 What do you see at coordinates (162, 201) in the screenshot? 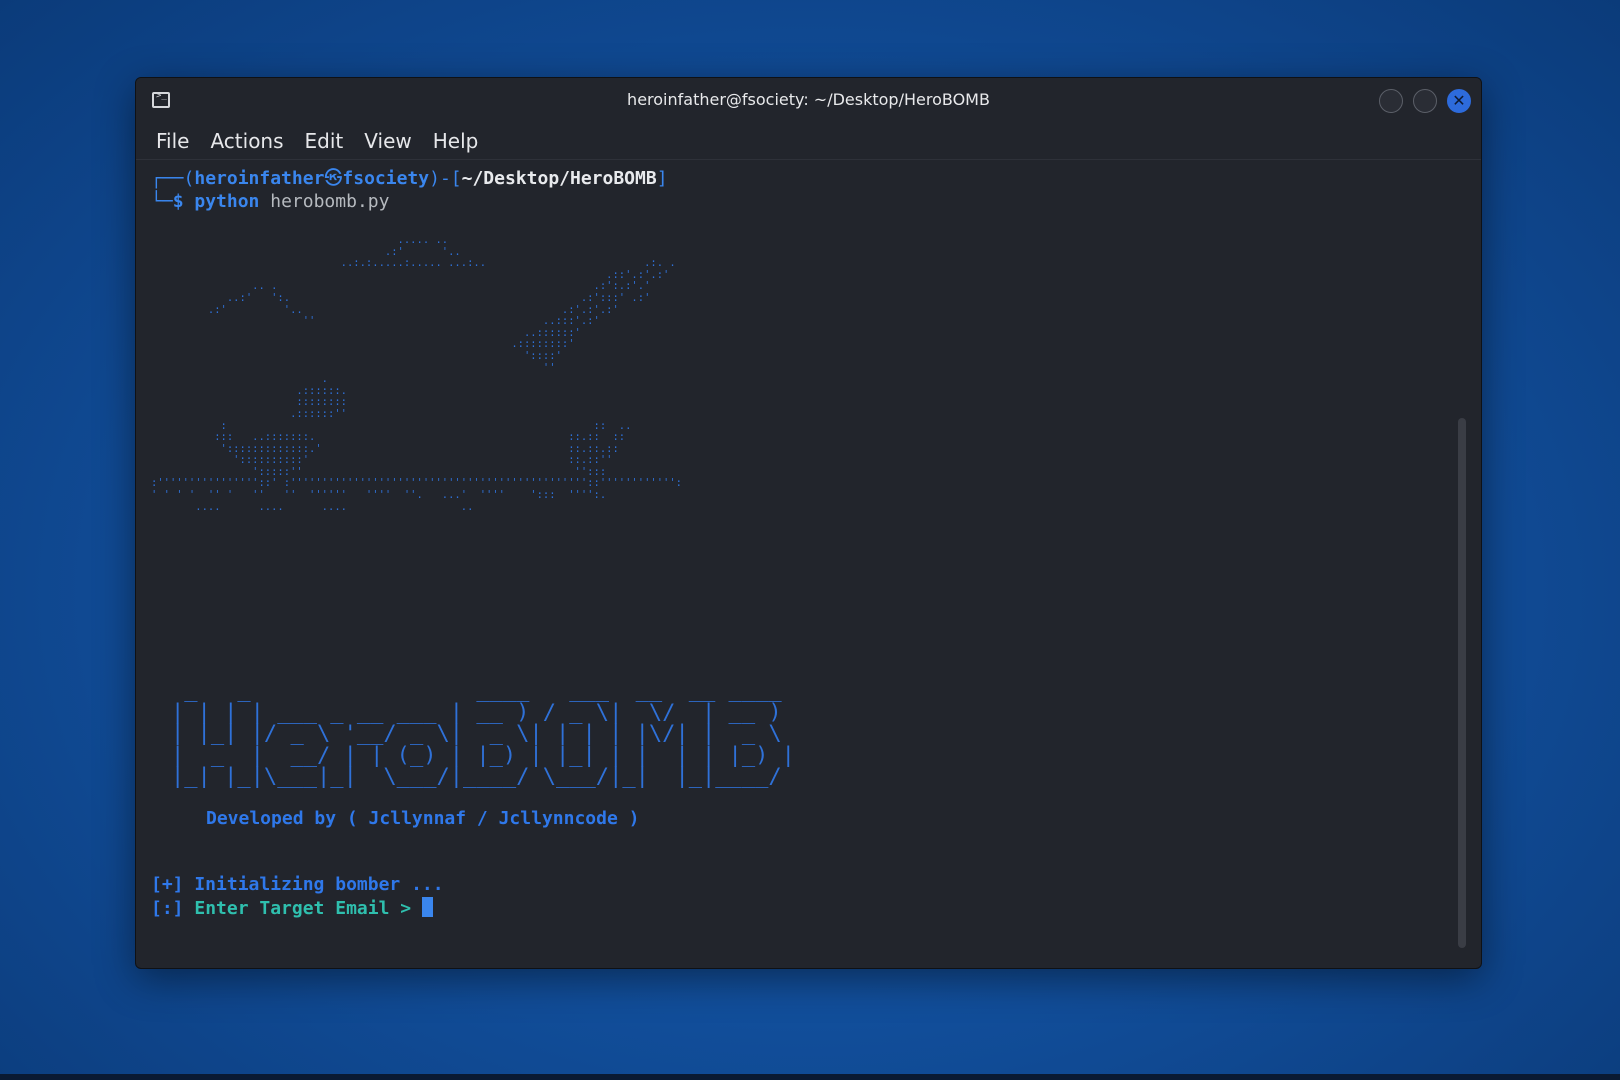
I see `prompt-frame-bottom: └─` at bounding box center [162, 201].